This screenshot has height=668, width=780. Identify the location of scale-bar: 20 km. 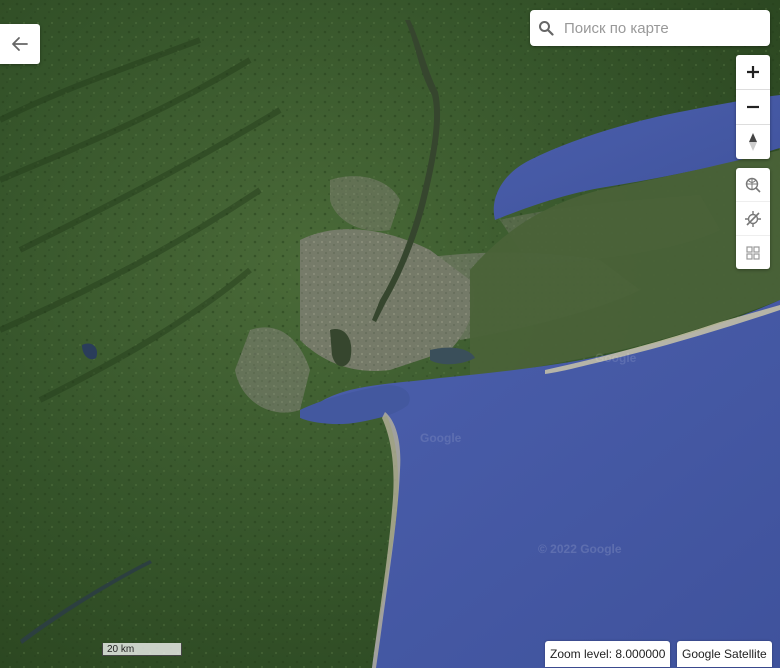
(142, 649).